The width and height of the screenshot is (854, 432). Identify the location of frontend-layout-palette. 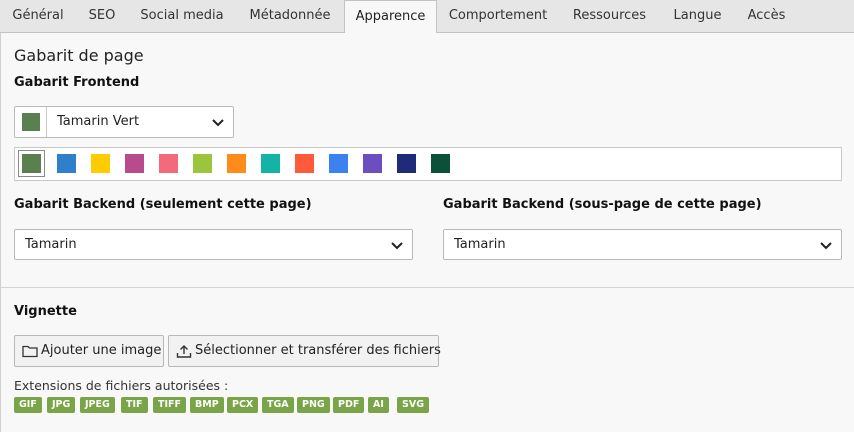
(428, 164).